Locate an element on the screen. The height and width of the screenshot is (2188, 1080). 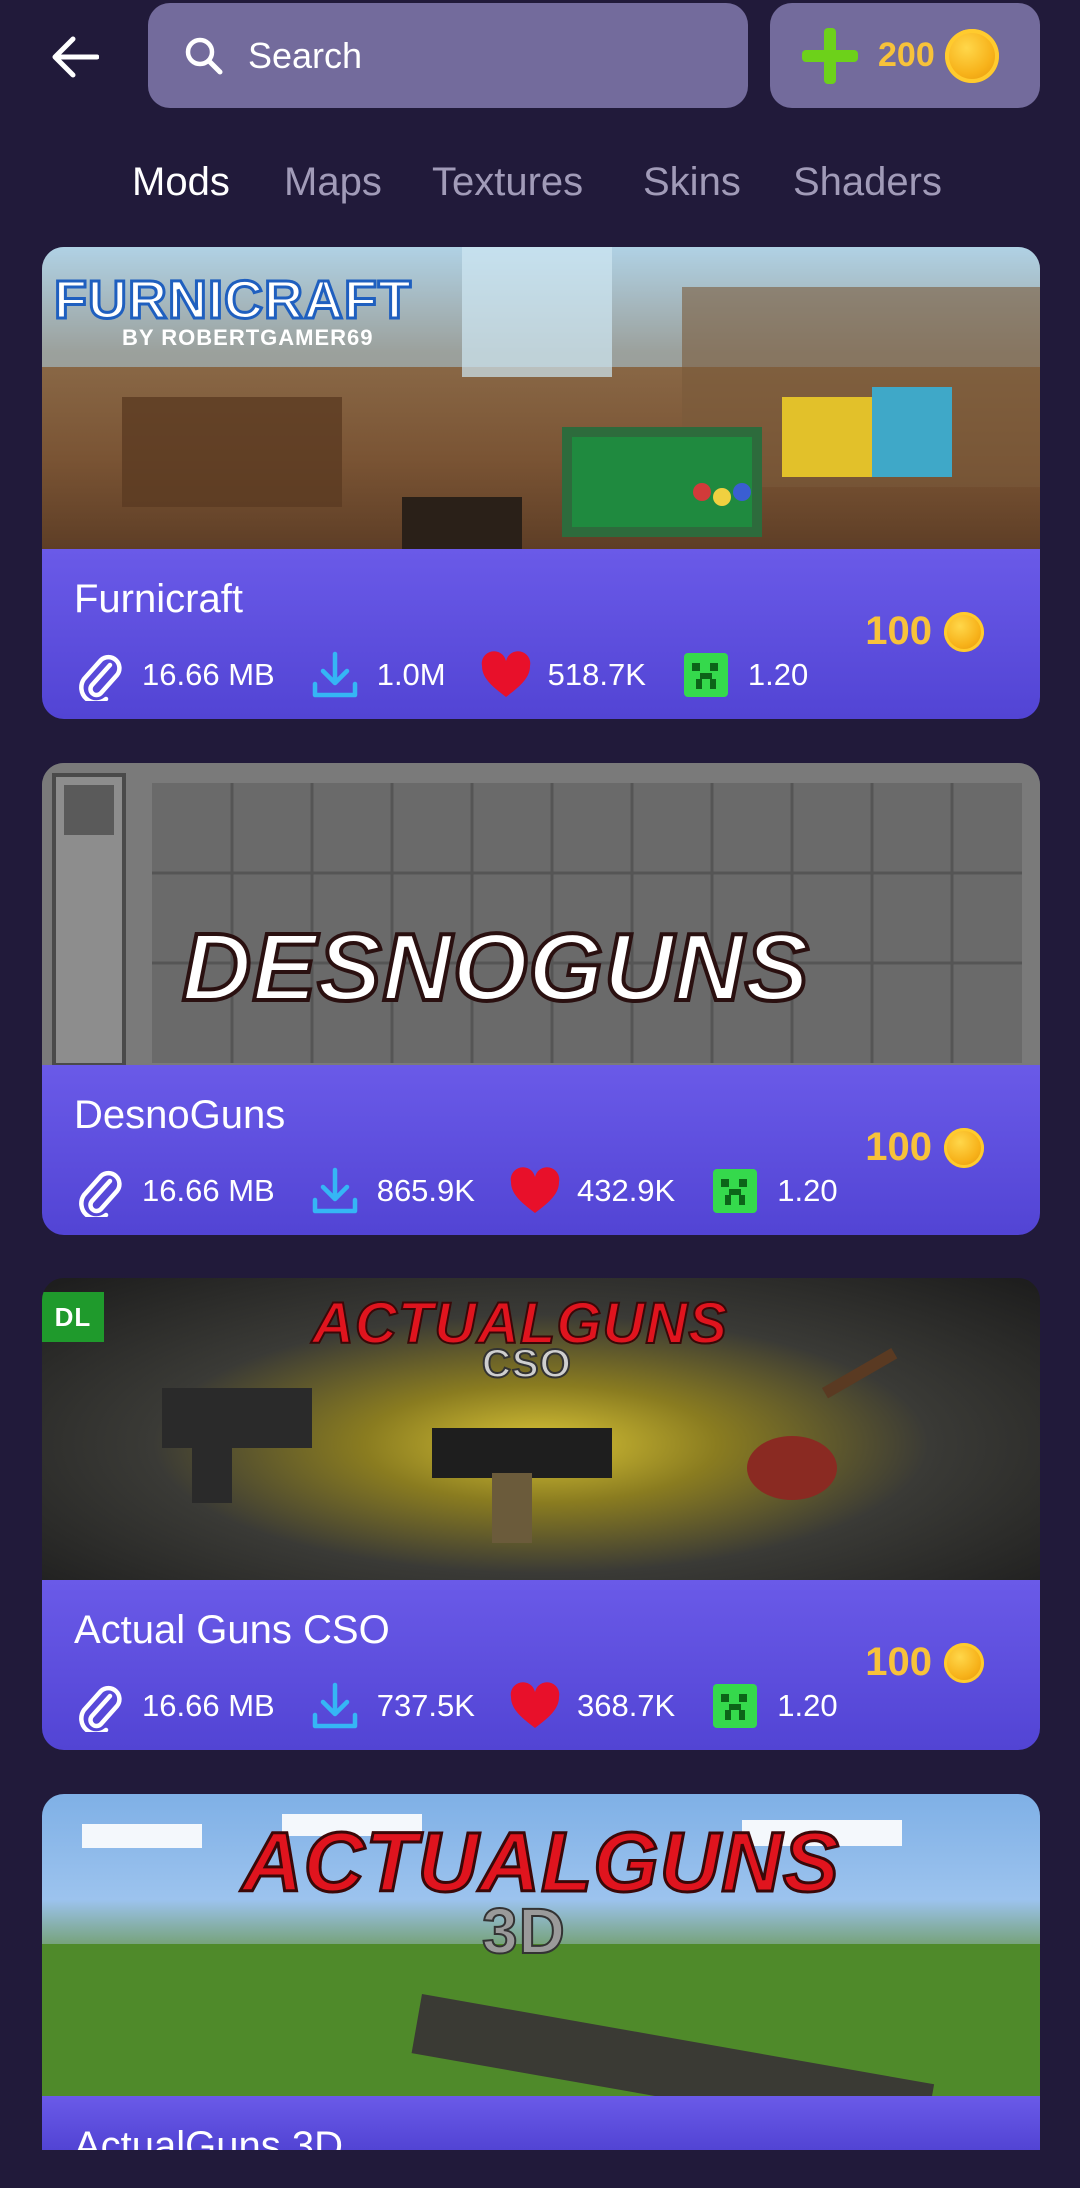
mod-title: ActualGuns 3D is located at coordinates (209, 2137).